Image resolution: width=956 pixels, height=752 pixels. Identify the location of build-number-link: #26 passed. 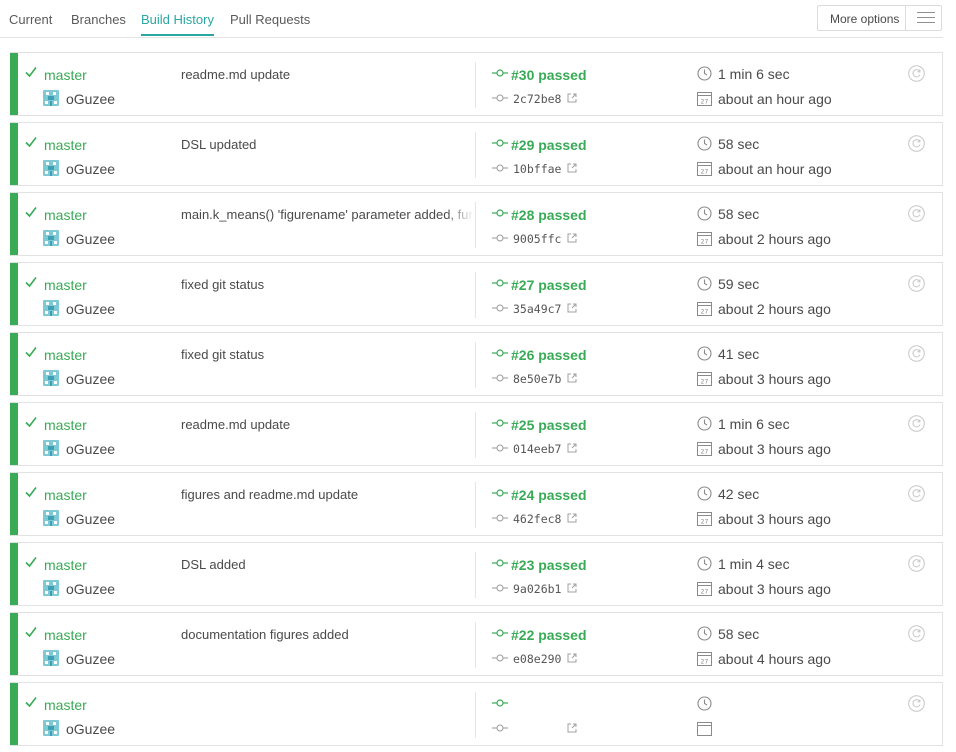
(549, 355).